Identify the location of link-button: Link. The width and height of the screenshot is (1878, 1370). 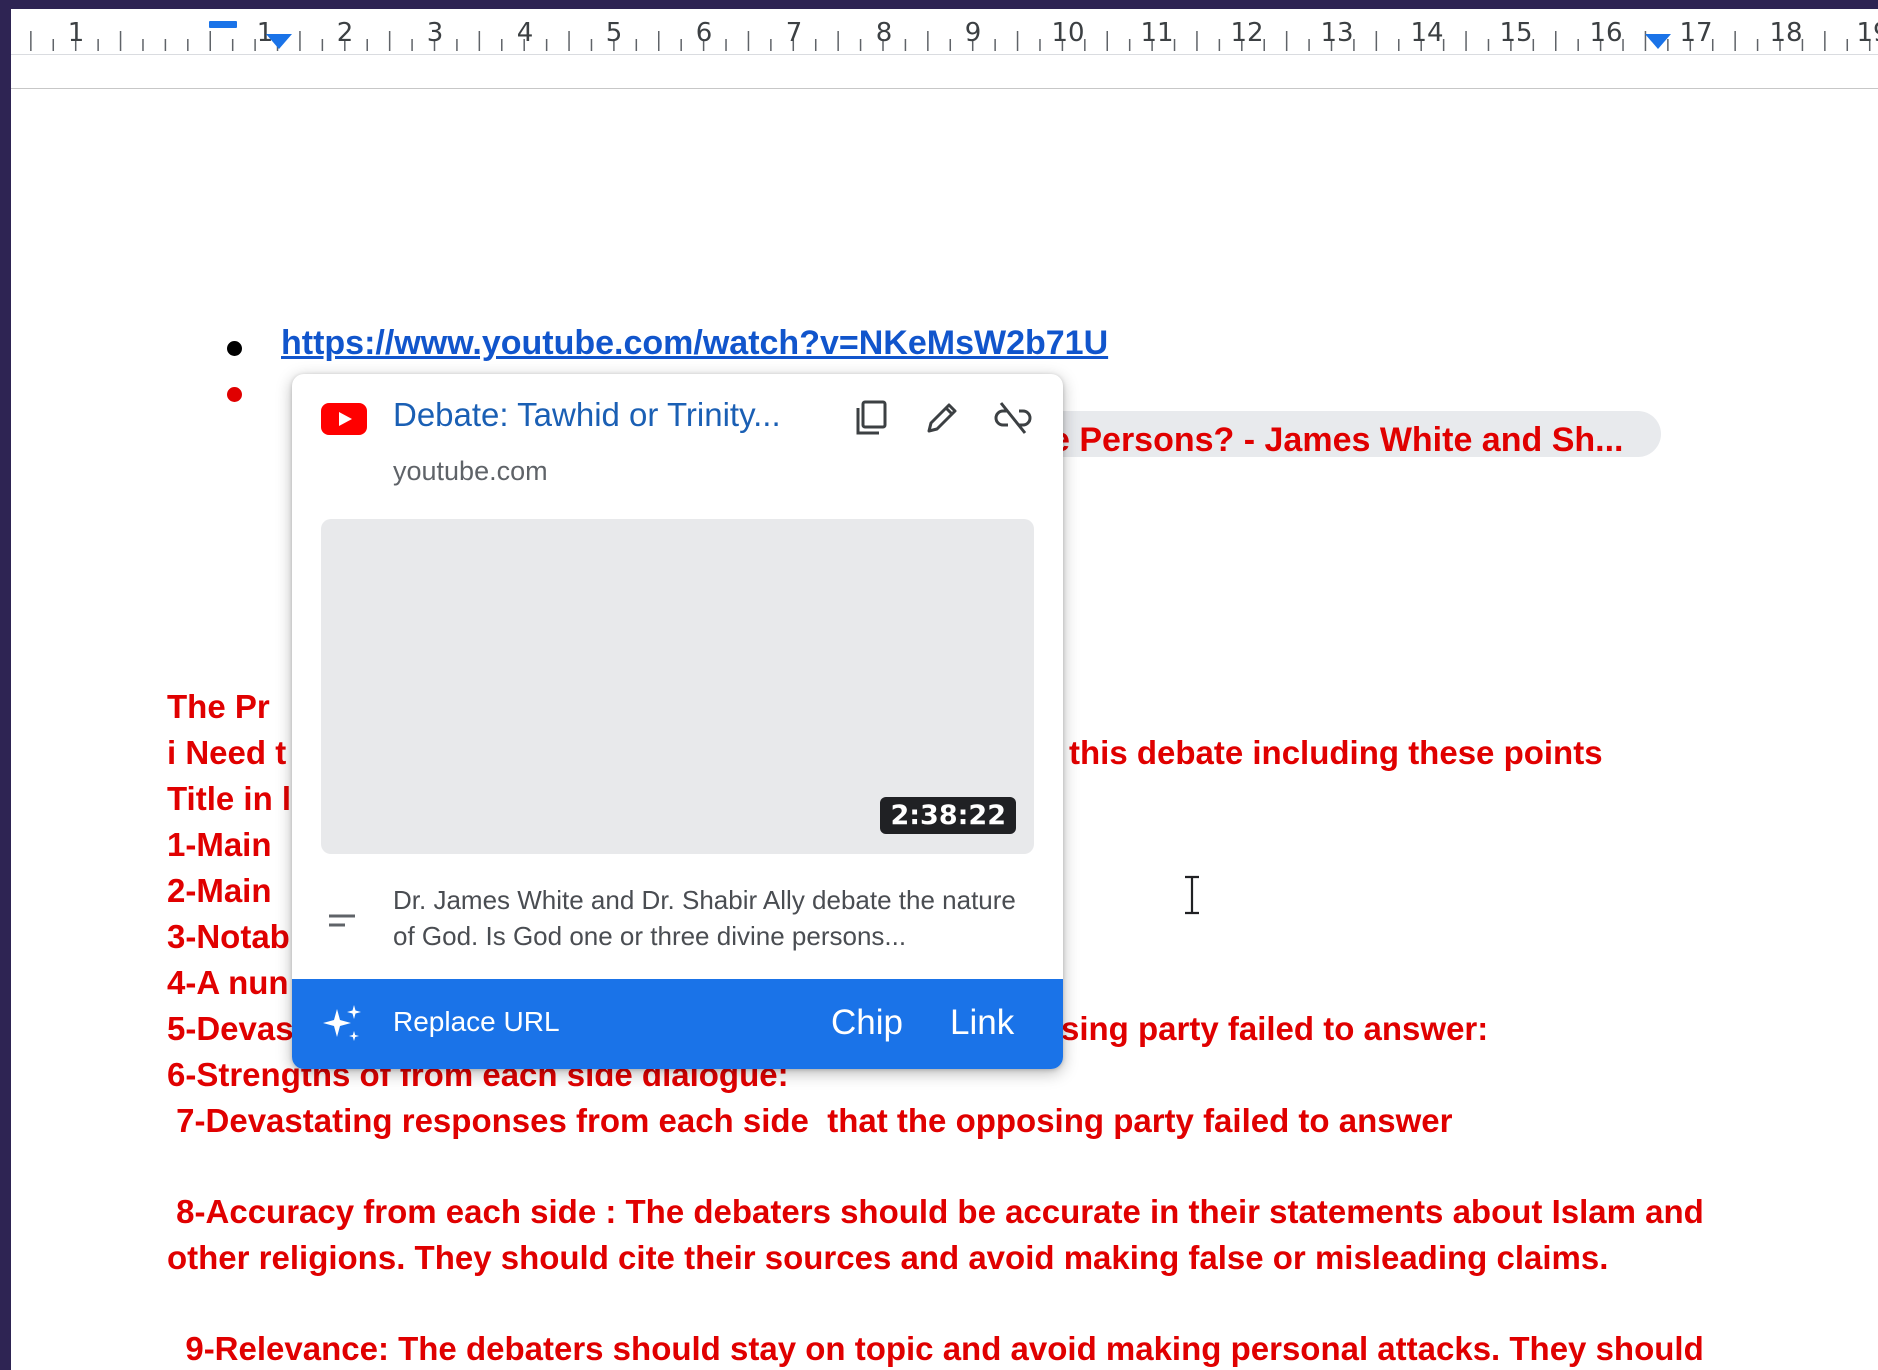
(982, 1023).